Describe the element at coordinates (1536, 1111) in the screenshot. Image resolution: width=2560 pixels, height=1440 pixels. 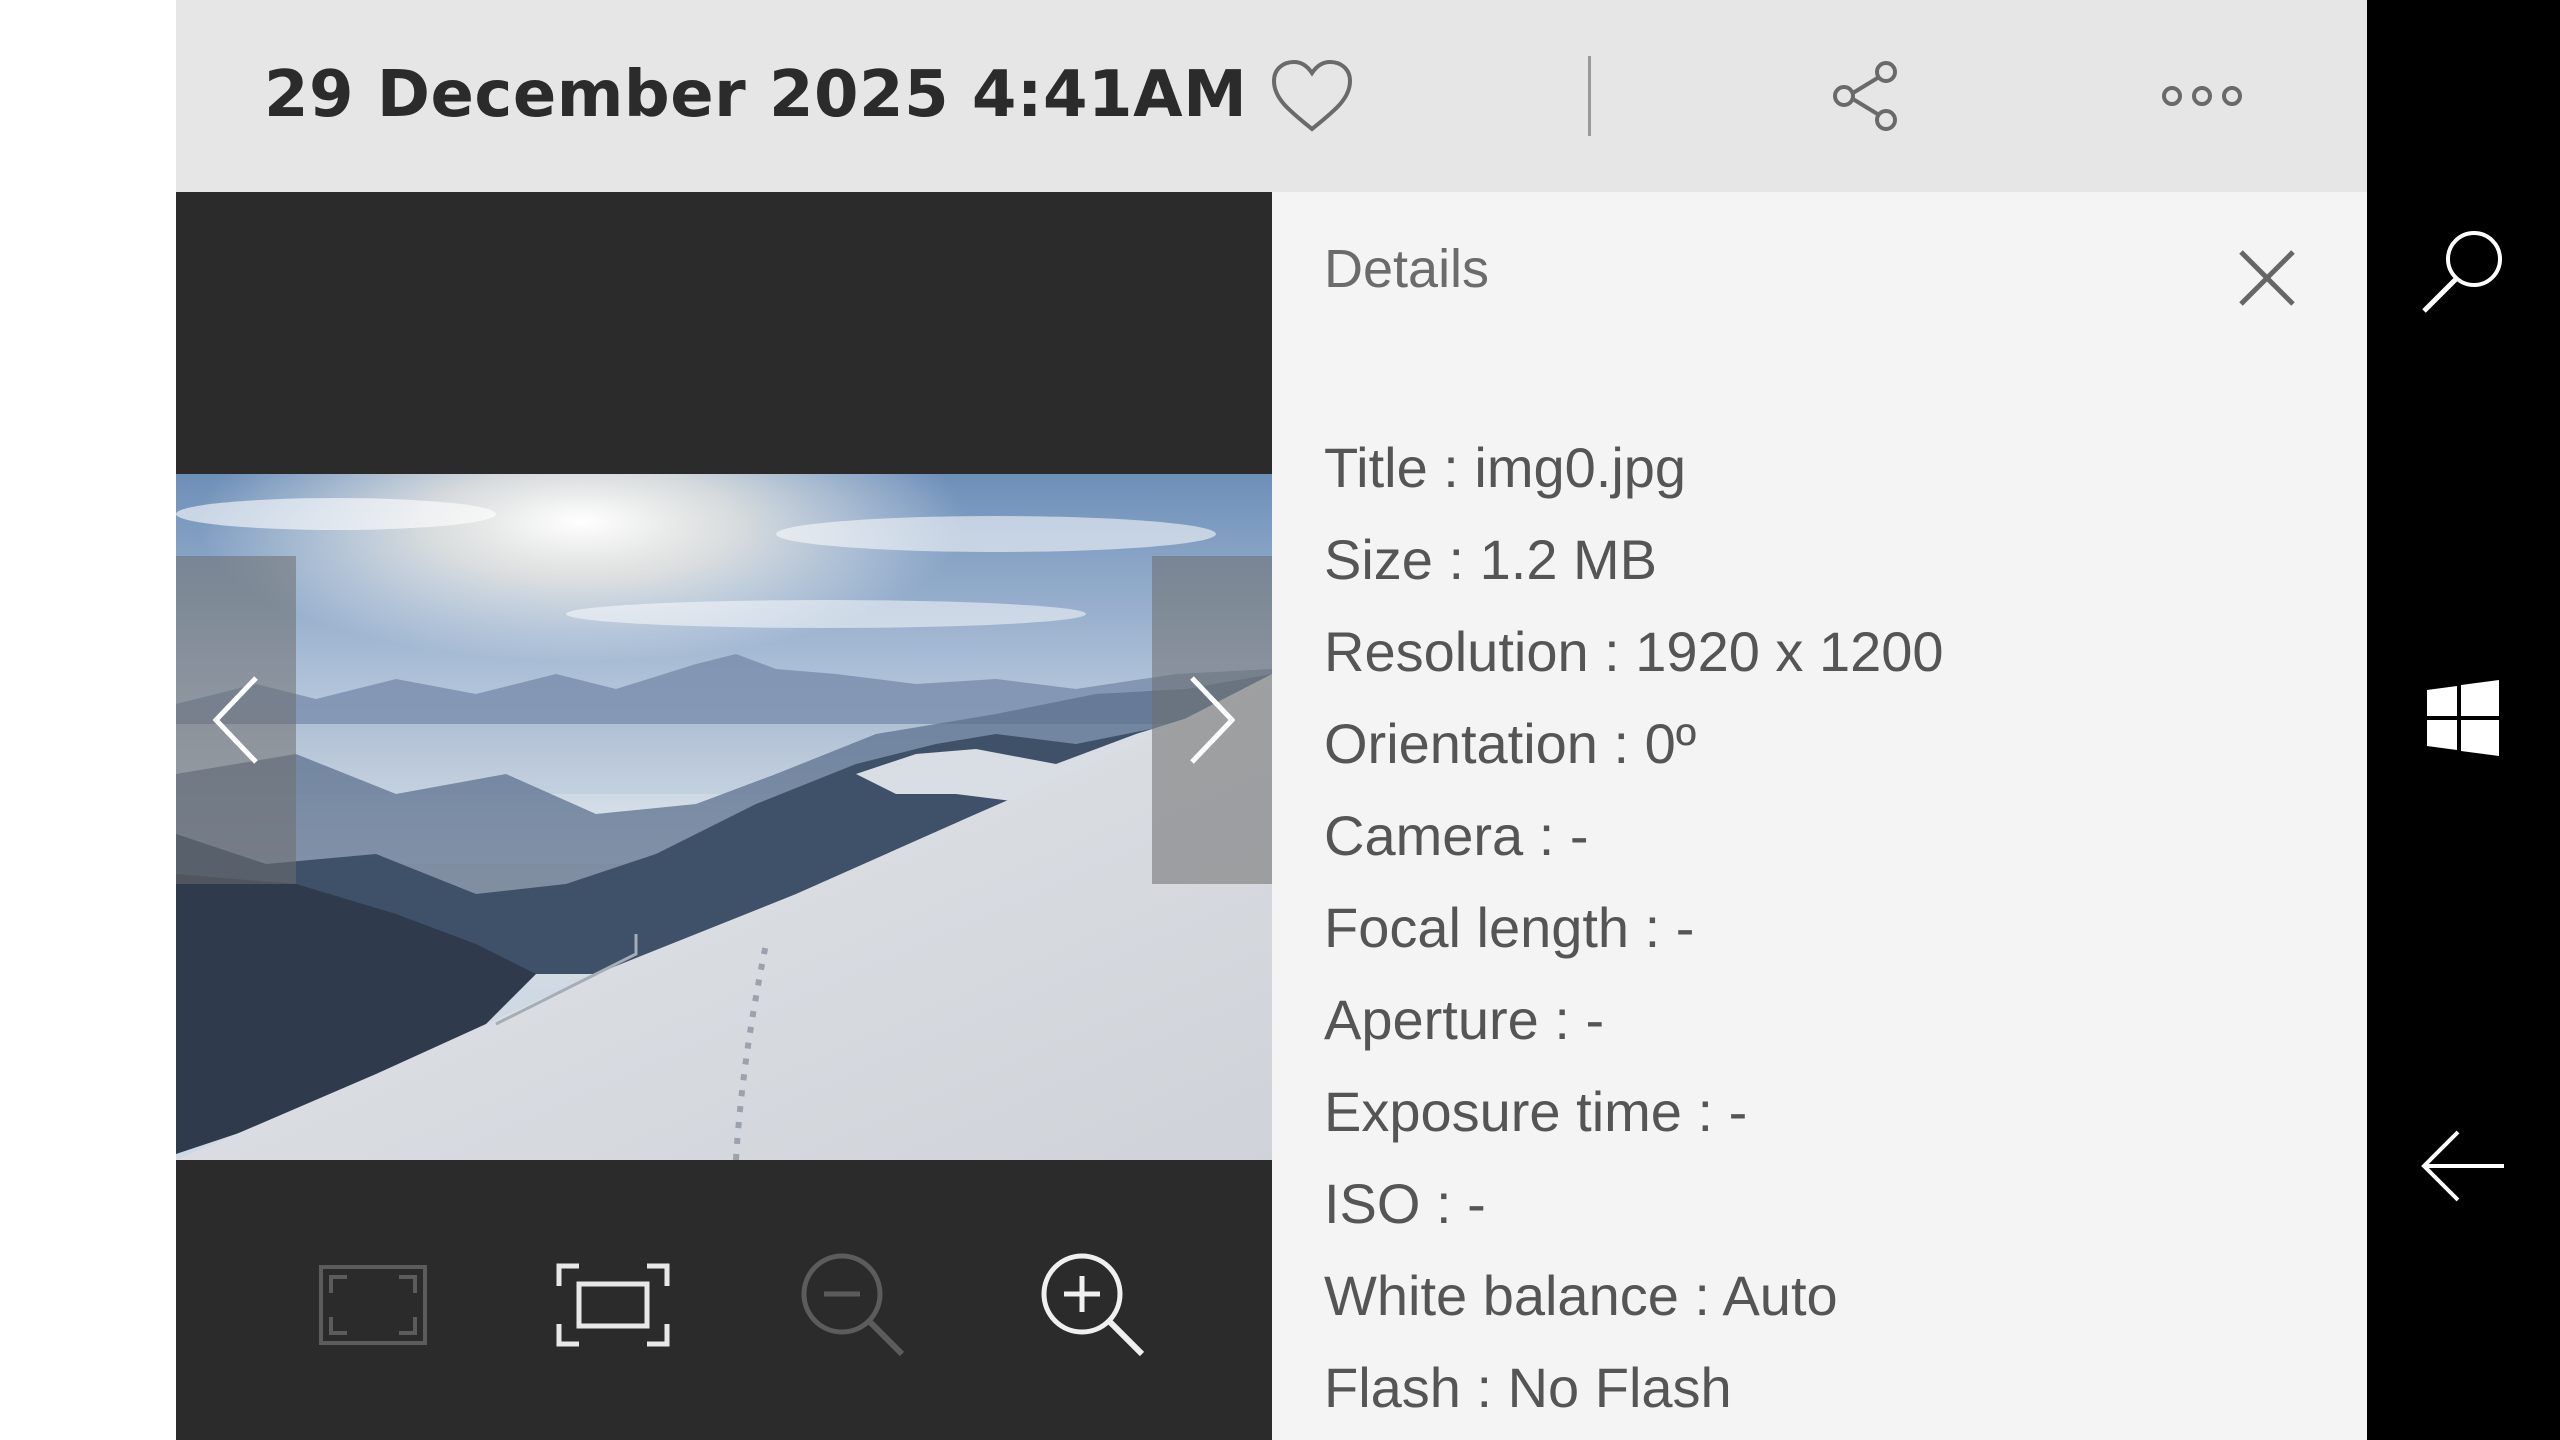
I see `detail-exposure-time: Exposure time : -` at that location.